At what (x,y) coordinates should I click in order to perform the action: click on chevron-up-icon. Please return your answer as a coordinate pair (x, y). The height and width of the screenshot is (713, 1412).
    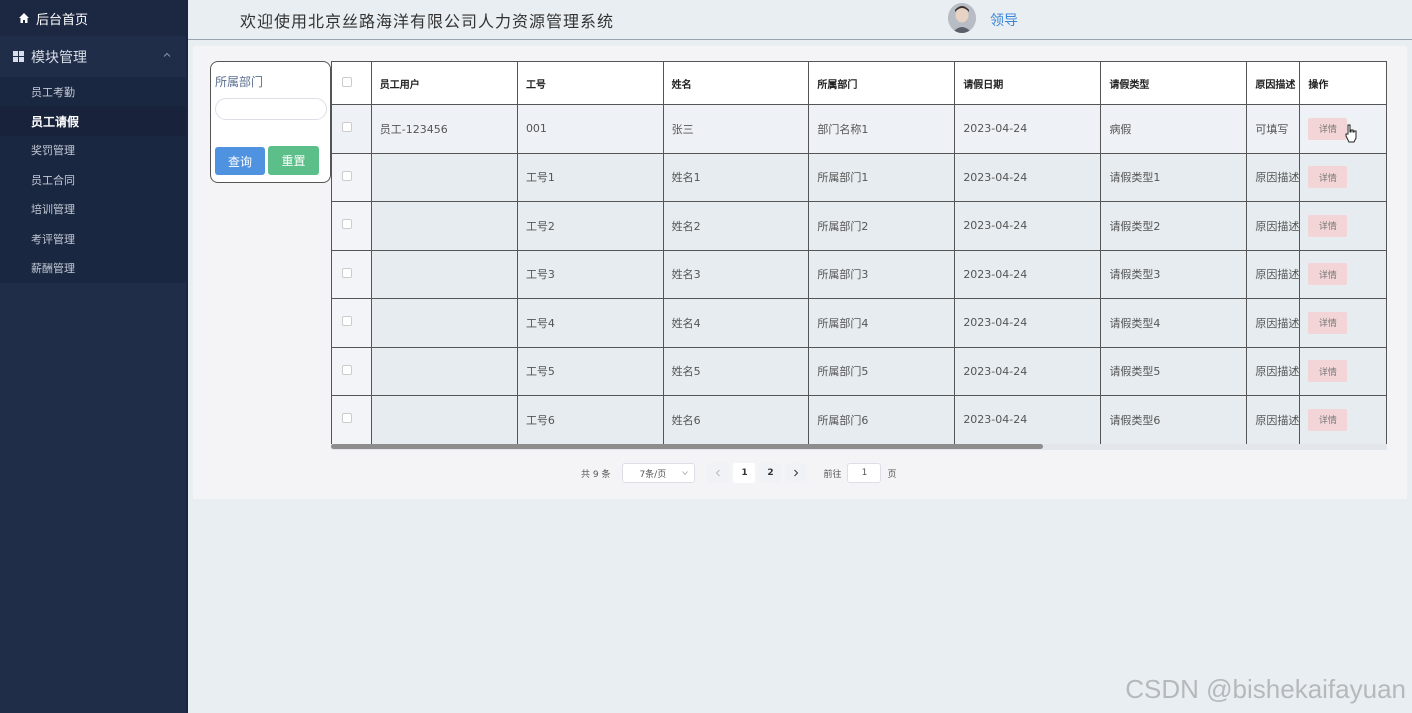
    Looking at the image, I should click on (167, 54).